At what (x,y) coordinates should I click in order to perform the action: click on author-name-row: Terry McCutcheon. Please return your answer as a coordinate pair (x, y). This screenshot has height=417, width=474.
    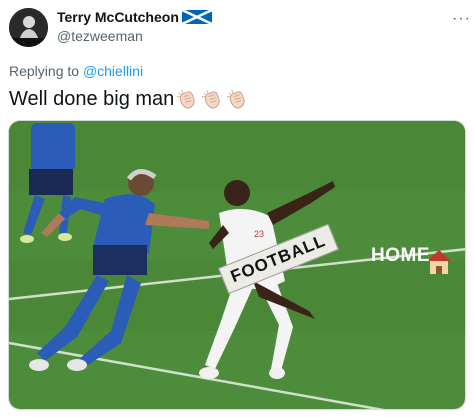
    Looking at the image, I should click on (135, 17).